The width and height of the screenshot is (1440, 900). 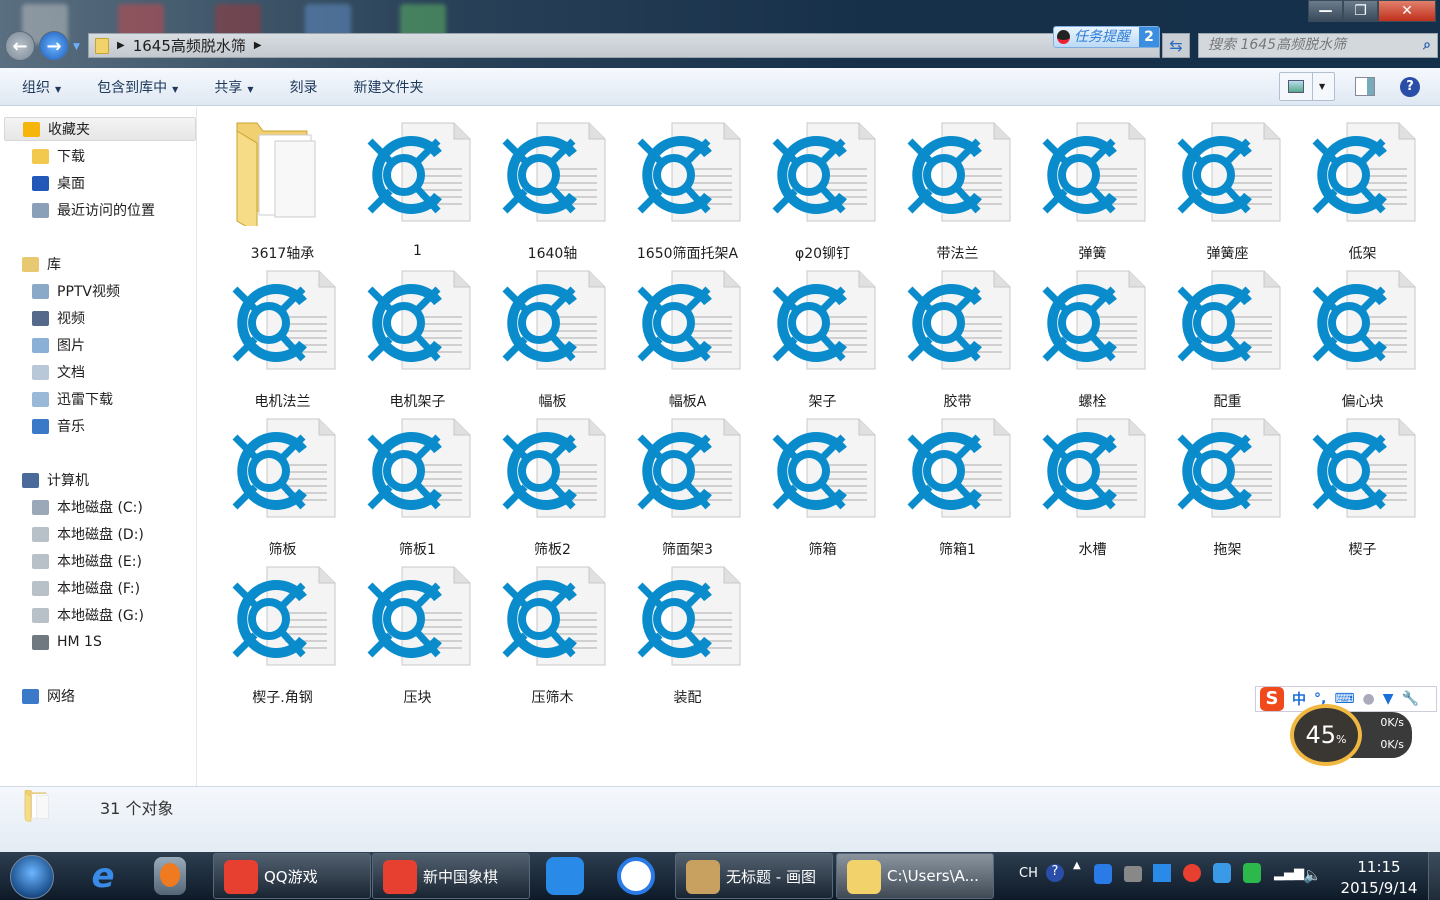 What do you see at coordinates (1299, 699) in the screenshot?
I see `ime-mode-toggle: 中` at bounding box center [1299, 699].